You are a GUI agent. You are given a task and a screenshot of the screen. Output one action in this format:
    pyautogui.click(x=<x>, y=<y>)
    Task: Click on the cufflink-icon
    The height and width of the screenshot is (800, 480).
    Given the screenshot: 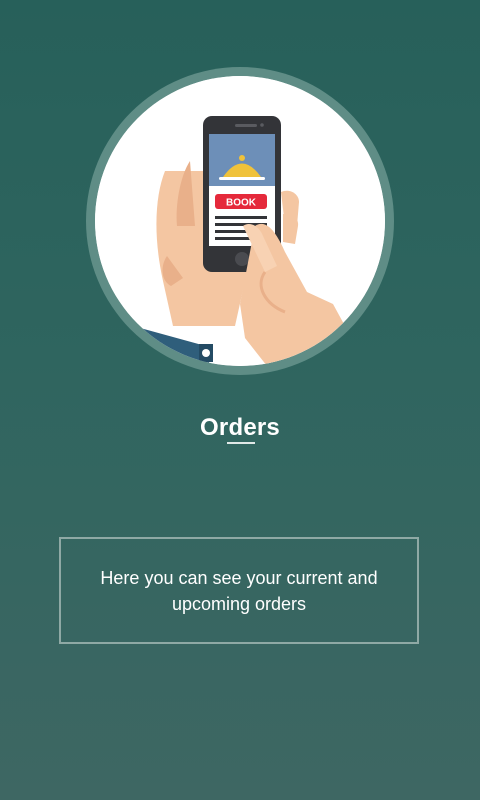 What is the action you would take?
    pyautogui.click(x=206, y=353)
    